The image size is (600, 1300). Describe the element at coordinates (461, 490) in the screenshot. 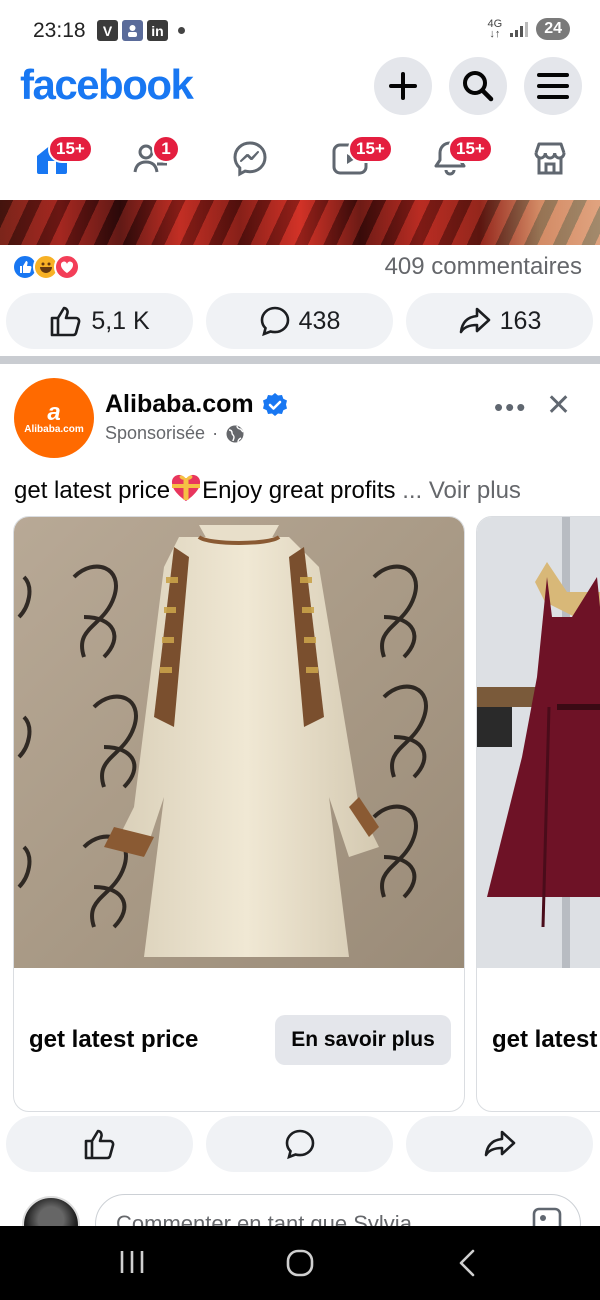

I see `see-more-link: ... Voir plus` at that location.